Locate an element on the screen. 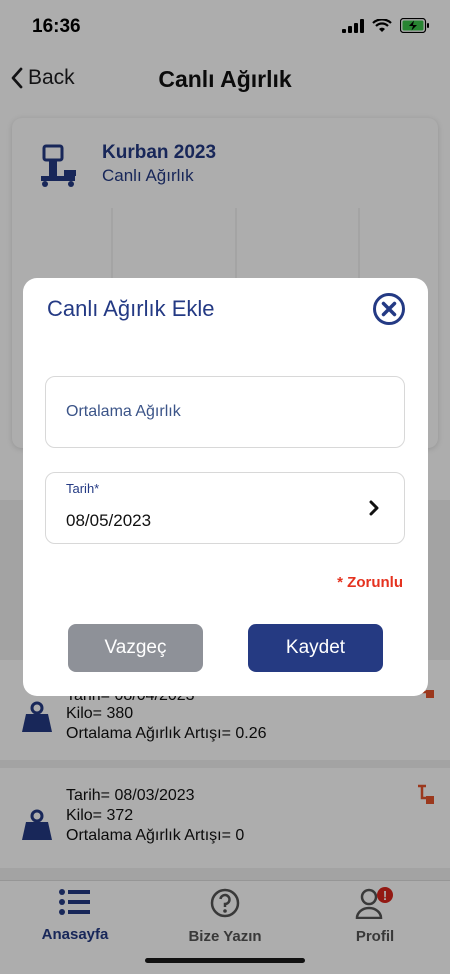 The width and height of the screenshot is (450, 974). modal-title: Canlı Ağırlık Ekle is located at coordinates (131, 308).